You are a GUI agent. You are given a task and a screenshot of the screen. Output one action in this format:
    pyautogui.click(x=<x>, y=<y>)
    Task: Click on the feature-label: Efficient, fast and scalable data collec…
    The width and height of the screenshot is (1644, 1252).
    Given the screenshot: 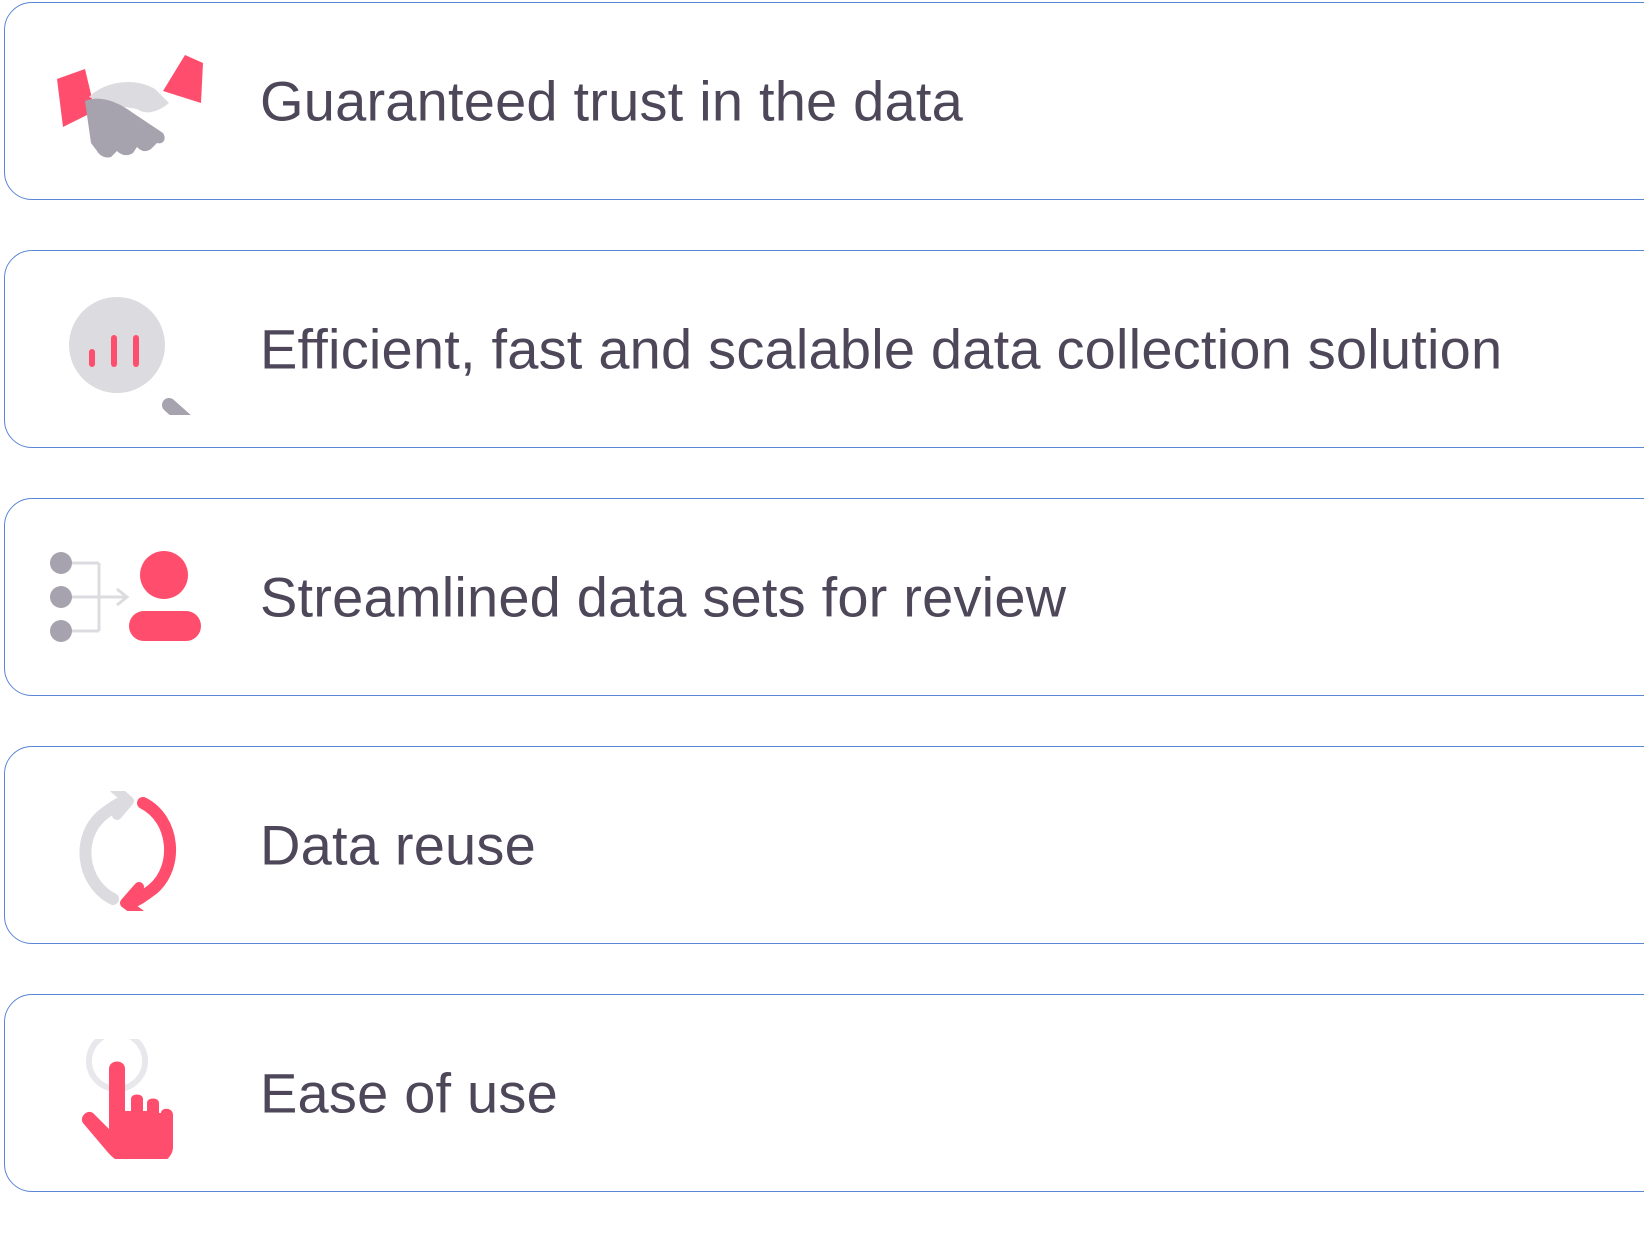 What is the action you would take?
    pyautogui.click(x=881, y=349)
    